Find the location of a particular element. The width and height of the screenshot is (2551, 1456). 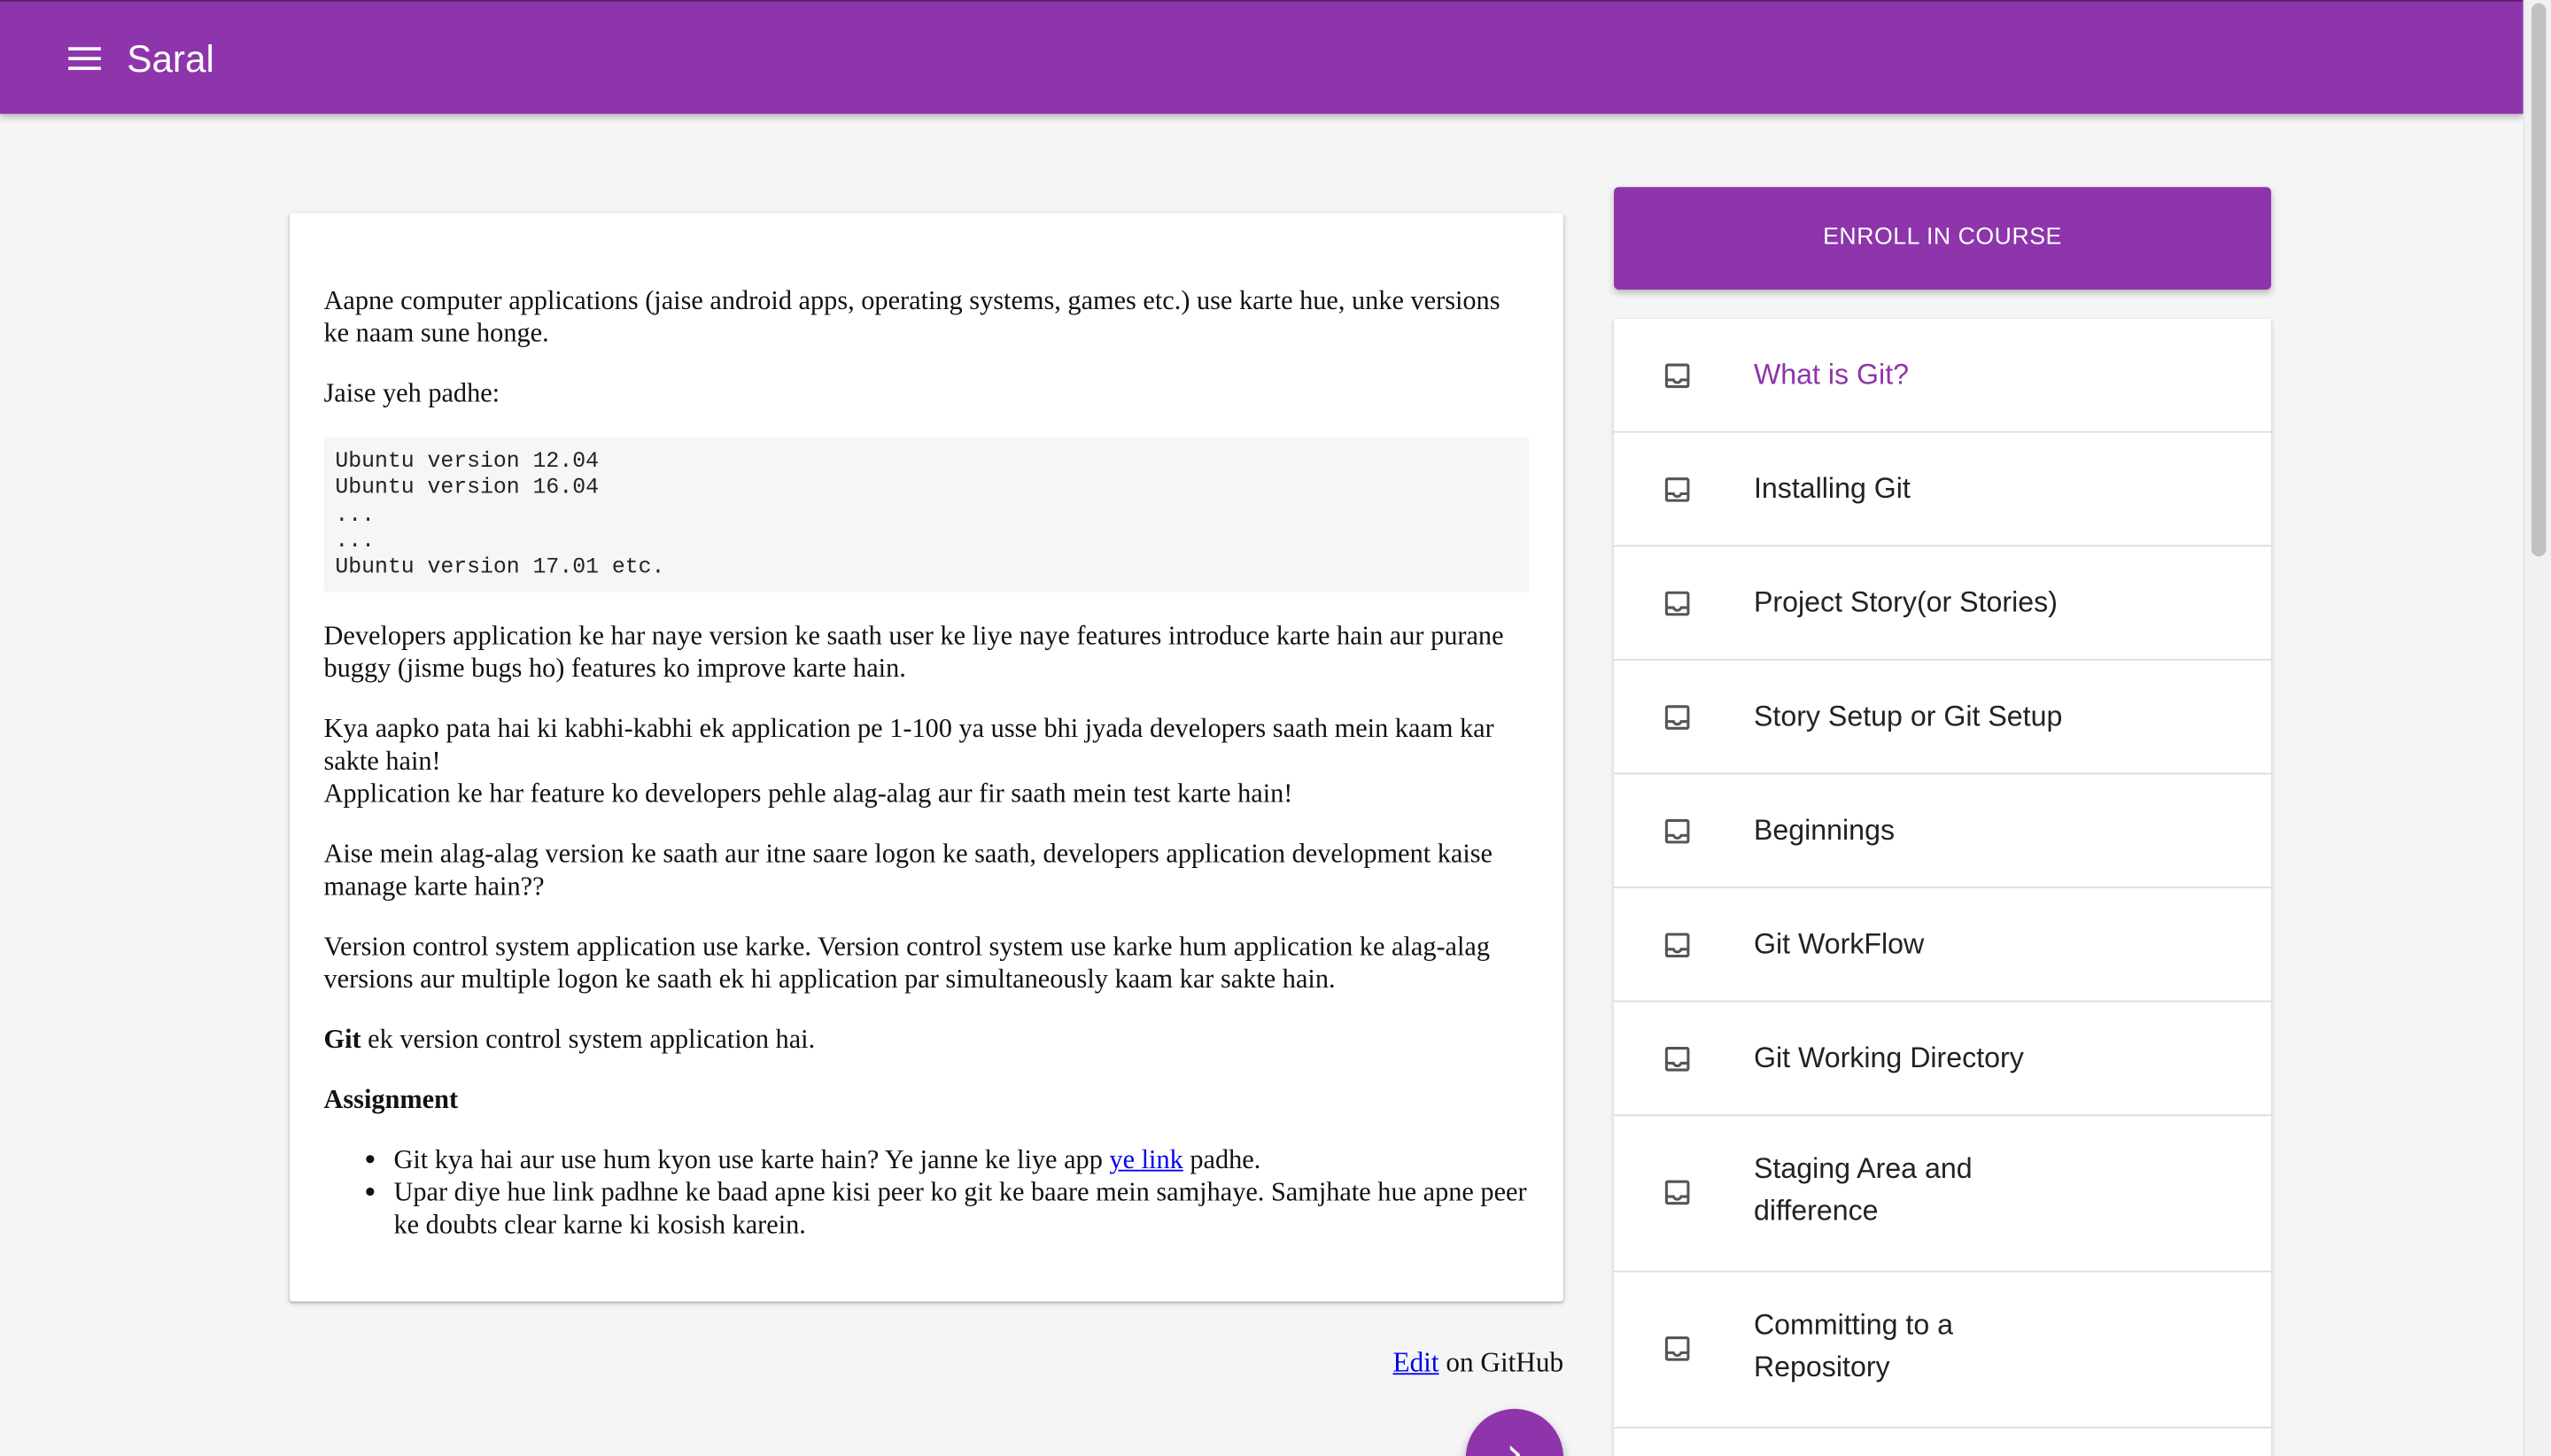

git-bold-term: Git is located at coordinates (342, 1040).